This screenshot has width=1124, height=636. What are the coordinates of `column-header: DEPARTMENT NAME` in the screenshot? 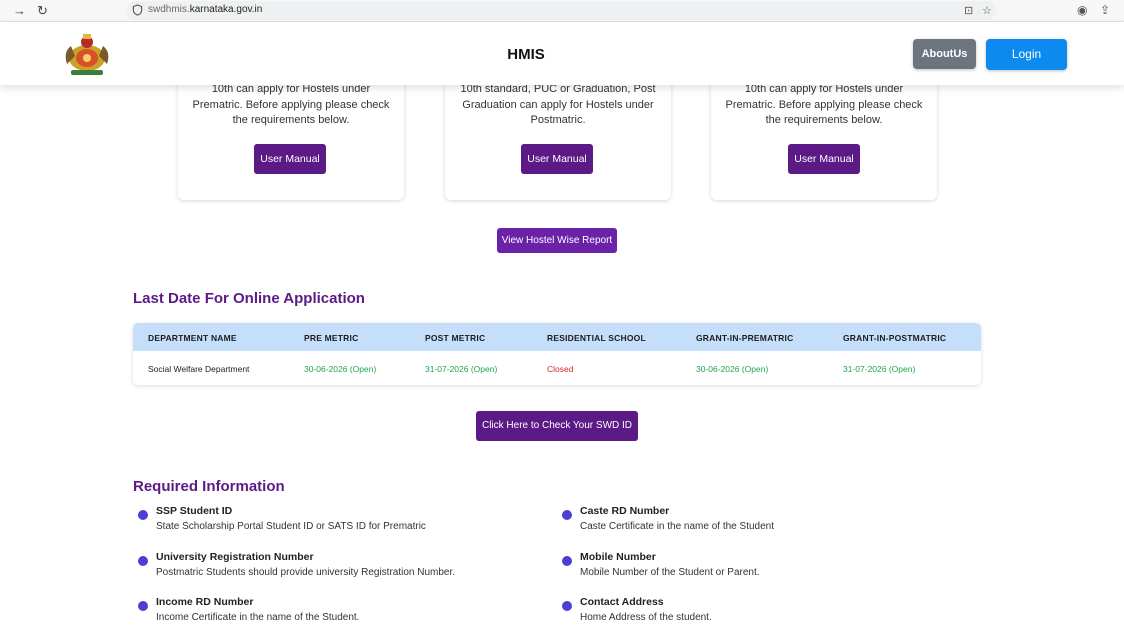 It's located at (192, 338).